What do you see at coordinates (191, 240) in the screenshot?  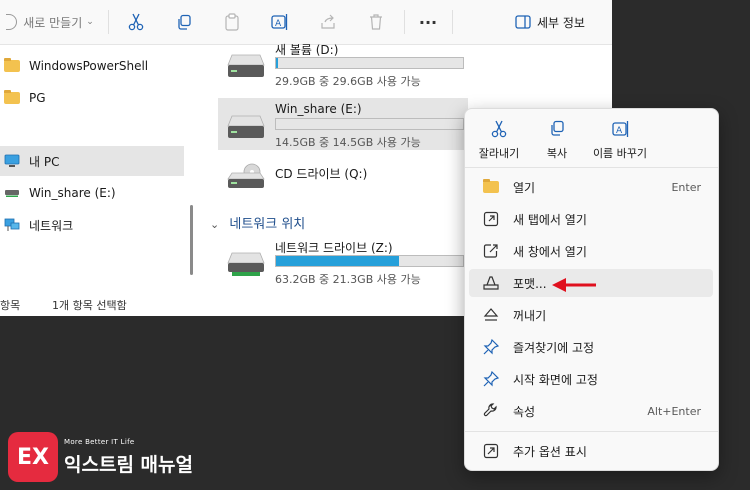 I see `sidebar-scrollbar` at bounding box center [191, 240].